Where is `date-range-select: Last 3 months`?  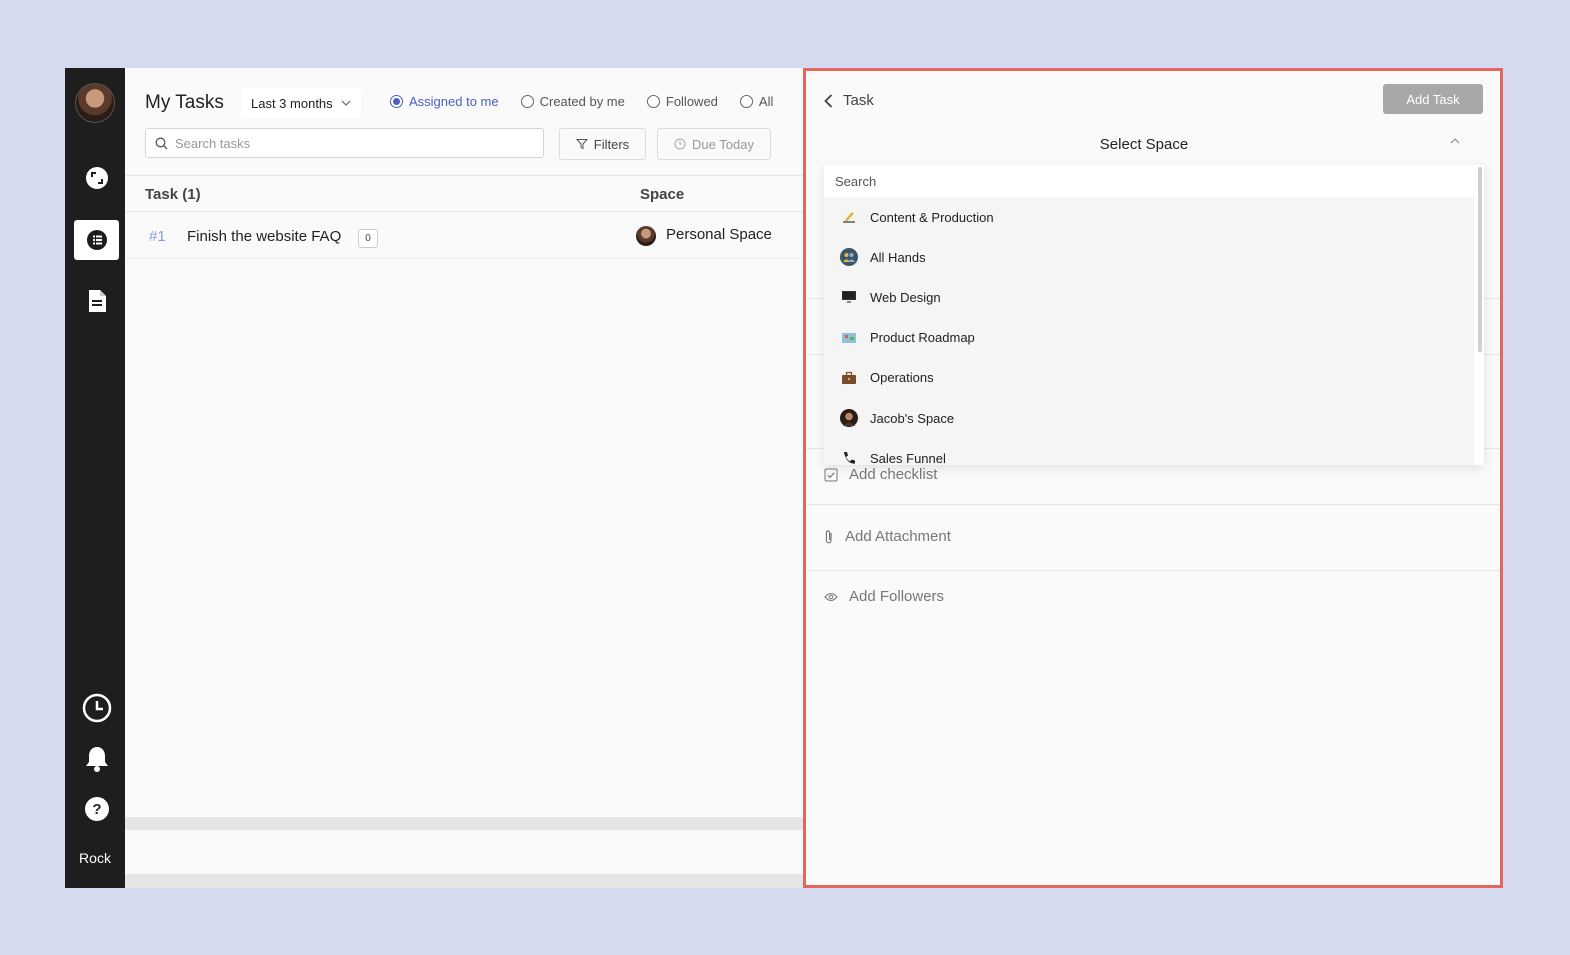 date-range-select: Last 3 months is located at coordinates (301, 103).